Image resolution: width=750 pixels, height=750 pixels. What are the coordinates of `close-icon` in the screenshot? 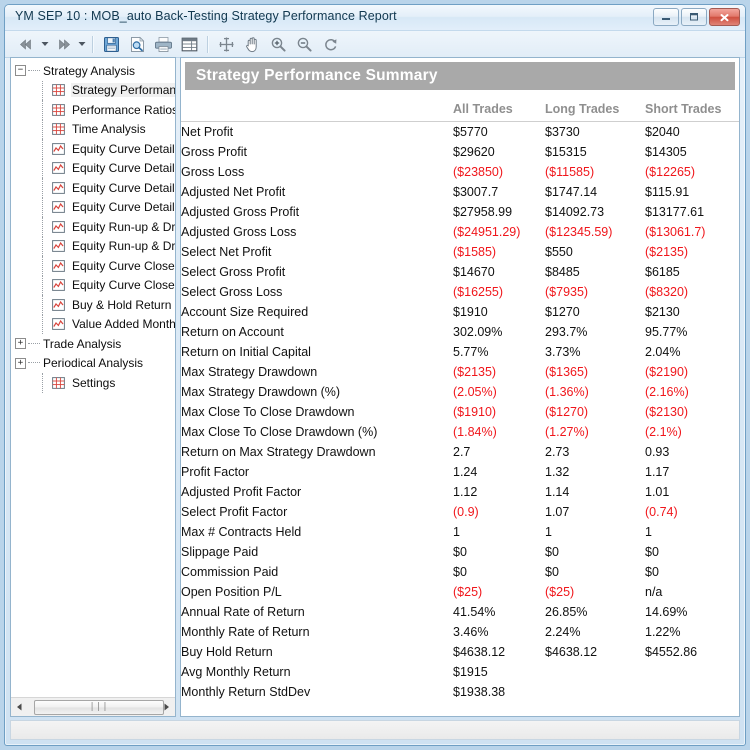 It's located at (724, 17).